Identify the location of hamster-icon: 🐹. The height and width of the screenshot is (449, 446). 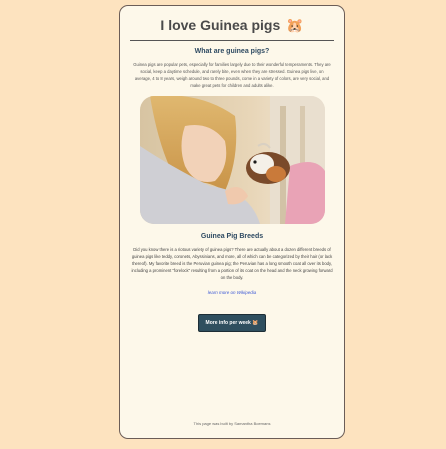
(295, 25).